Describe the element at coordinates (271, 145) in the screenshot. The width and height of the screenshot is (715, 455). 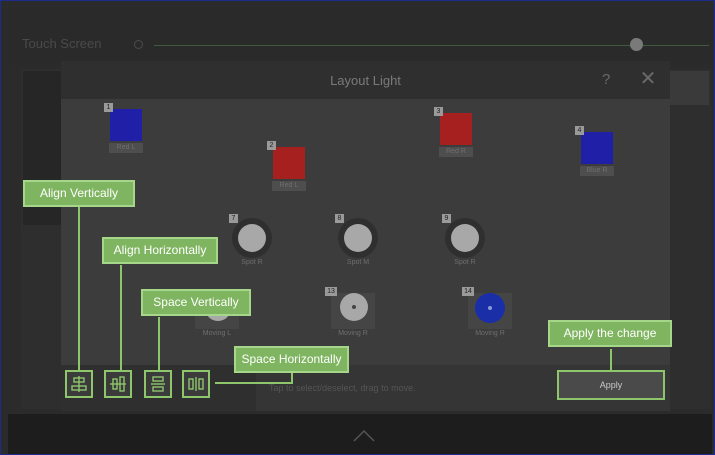
I see `fixture-number: 2` at that location.